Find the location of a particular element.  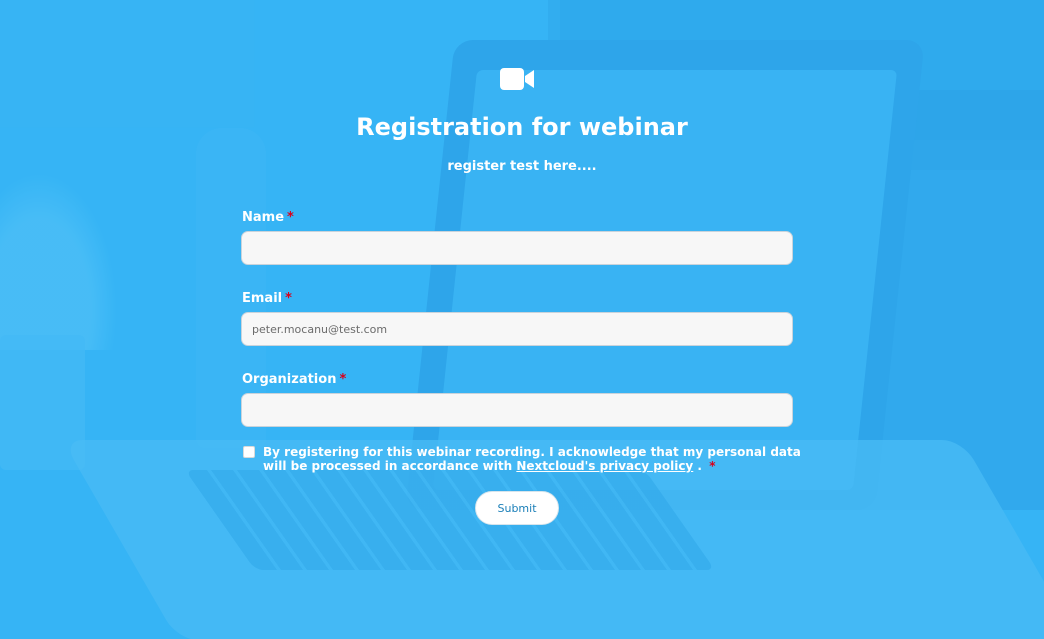

name-label-text: Name is located at coordinates (263, 217).